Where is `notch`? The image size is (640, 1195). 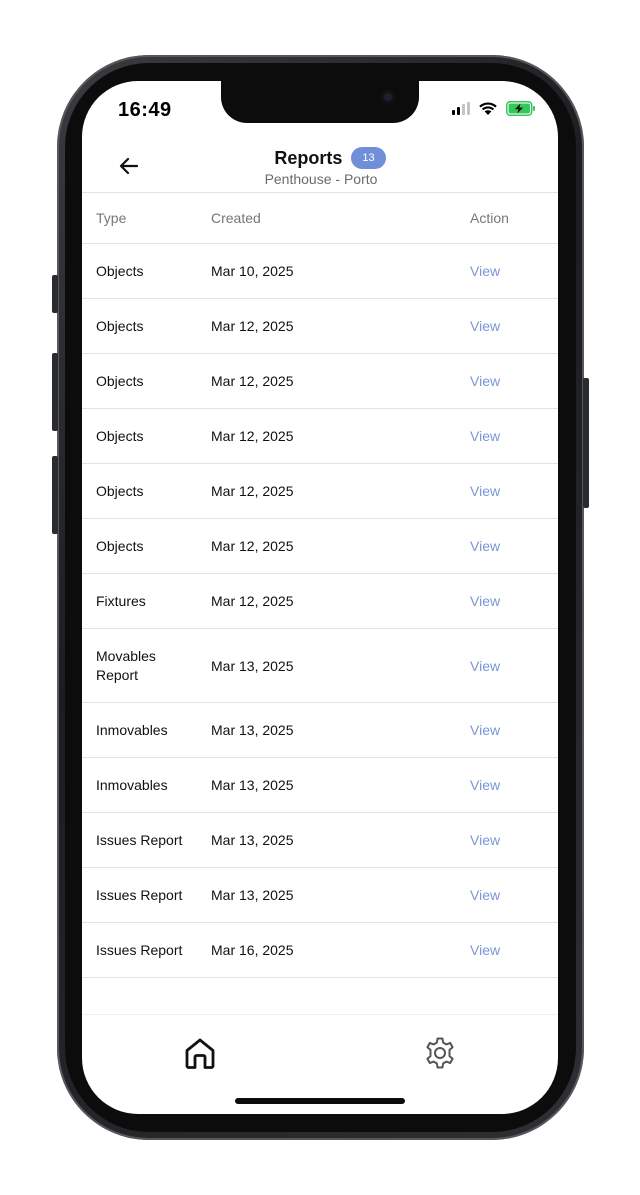 notch is located at coordinates (320, 102).